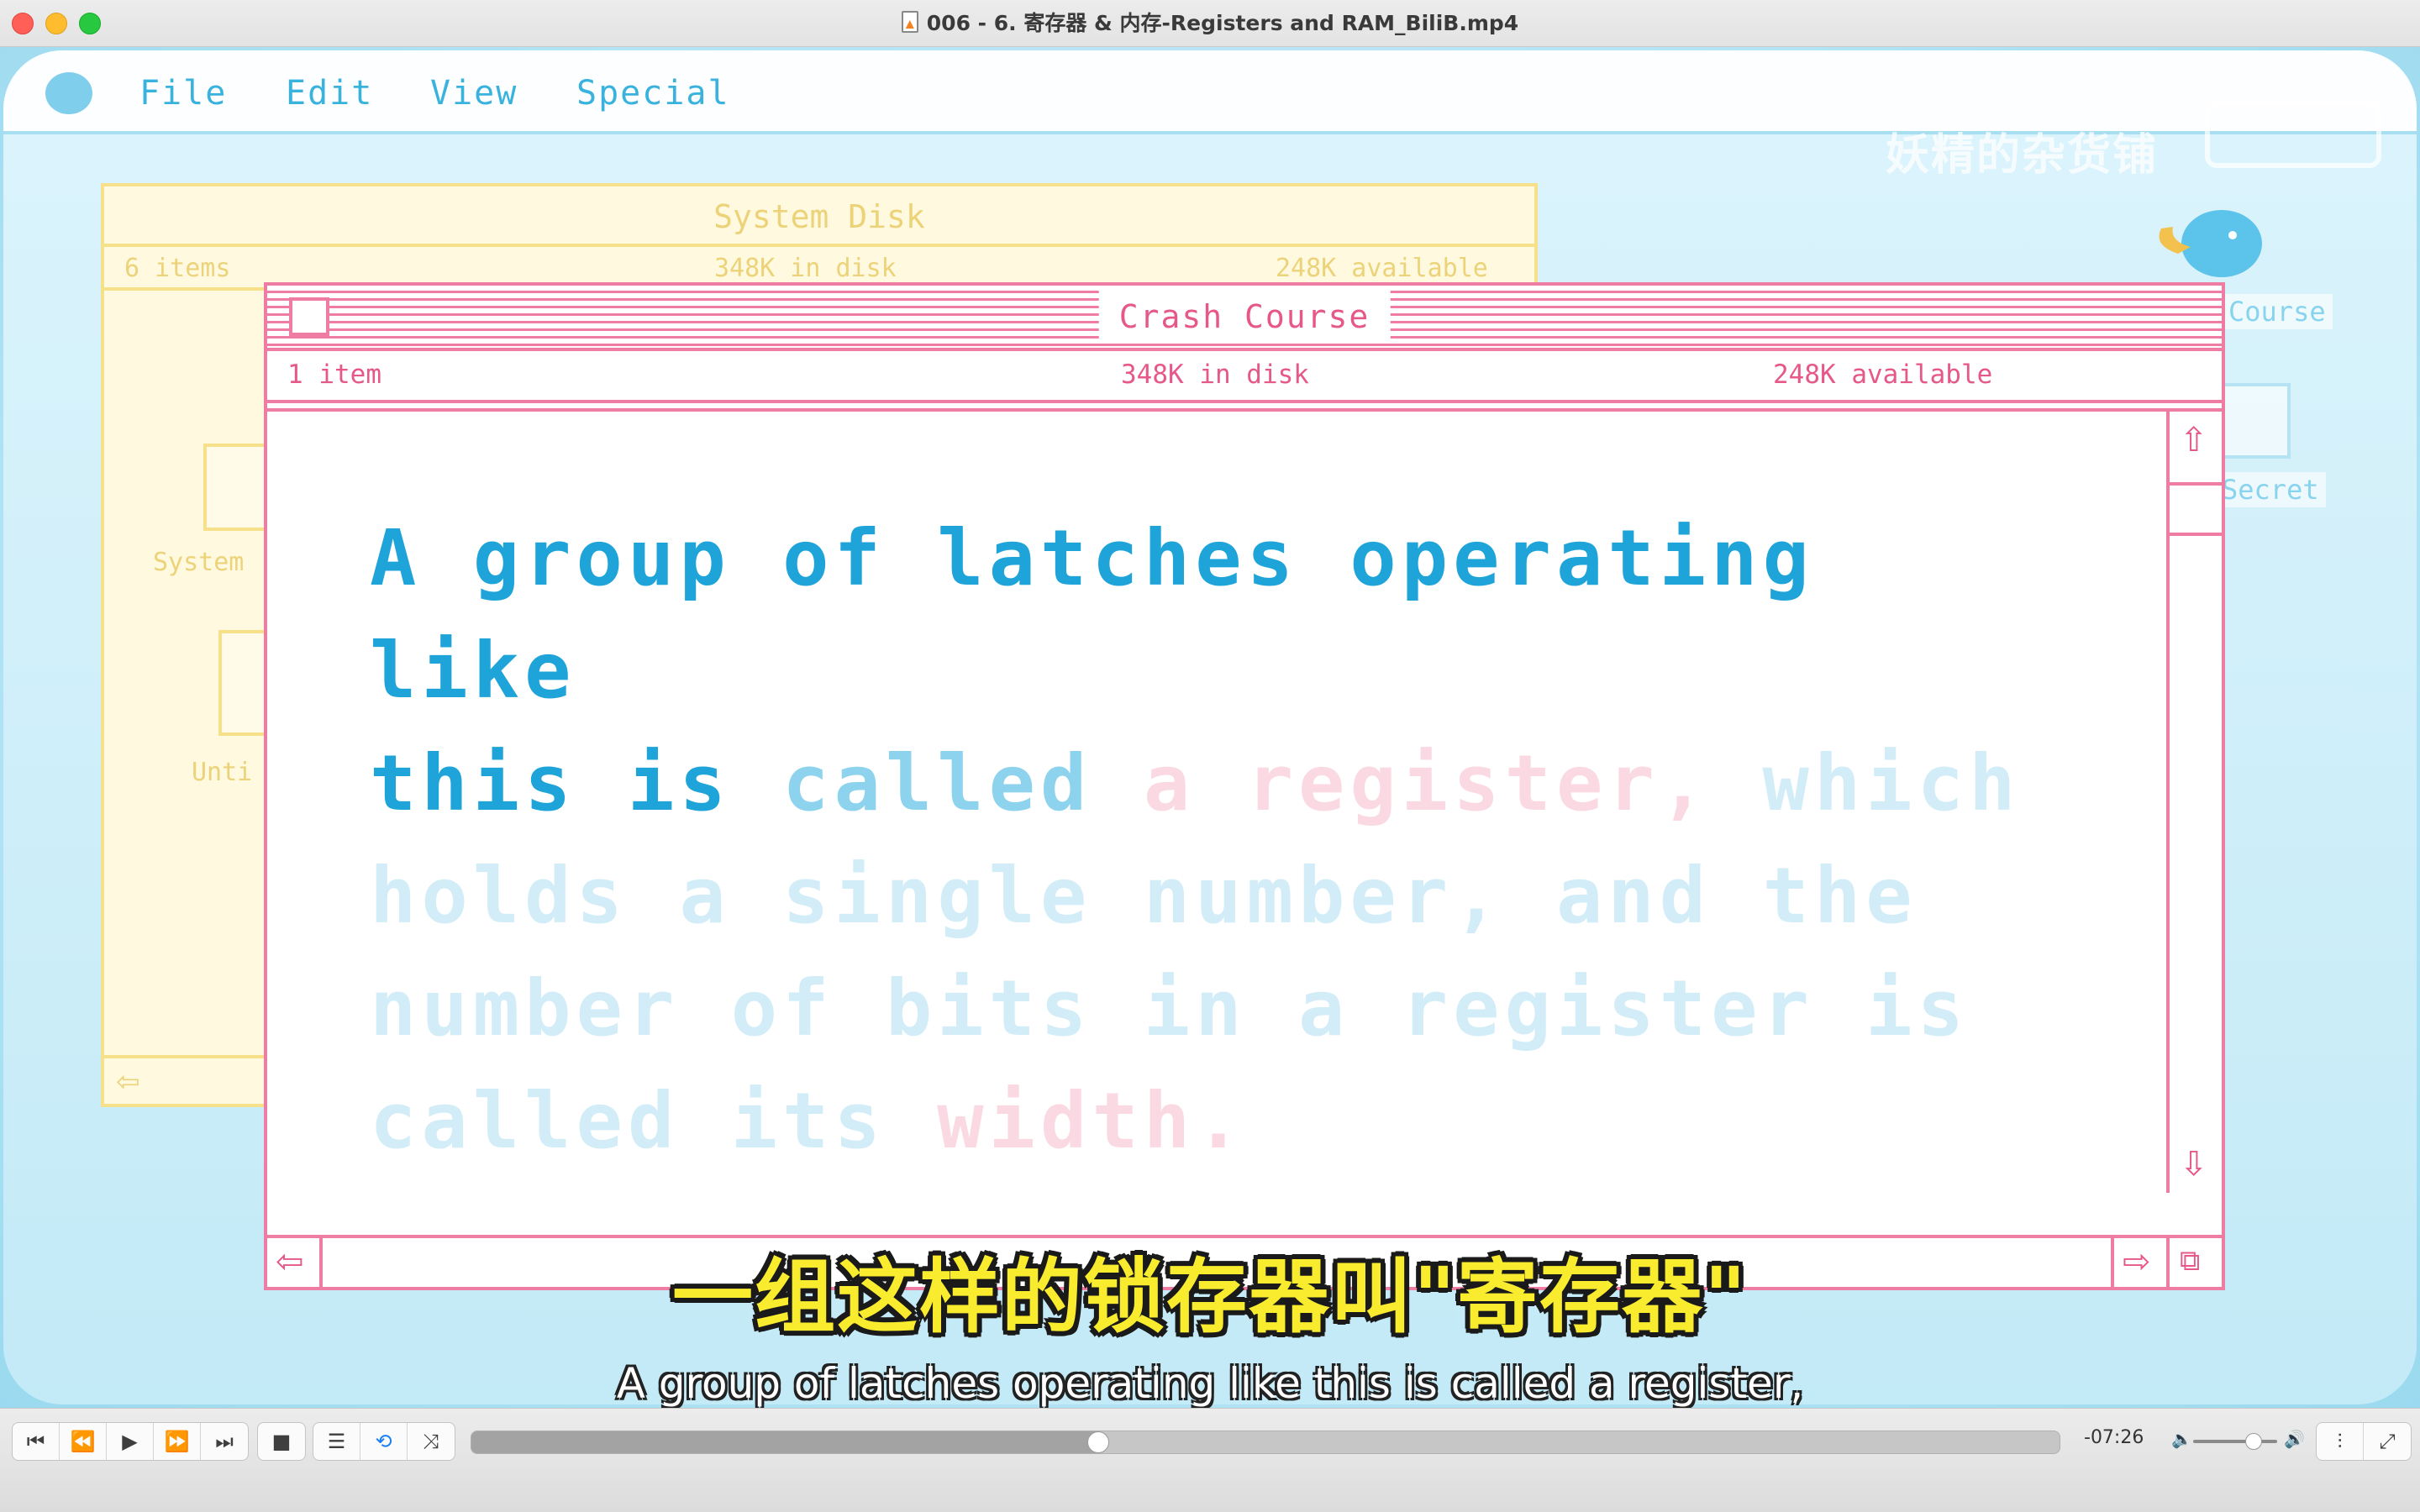 Image resolution: width=2420 pixels, height=1512 pixels. Describe the element at coordinates (334, 375) in the screenshot. I see `cc-items: 1 item` at that location.